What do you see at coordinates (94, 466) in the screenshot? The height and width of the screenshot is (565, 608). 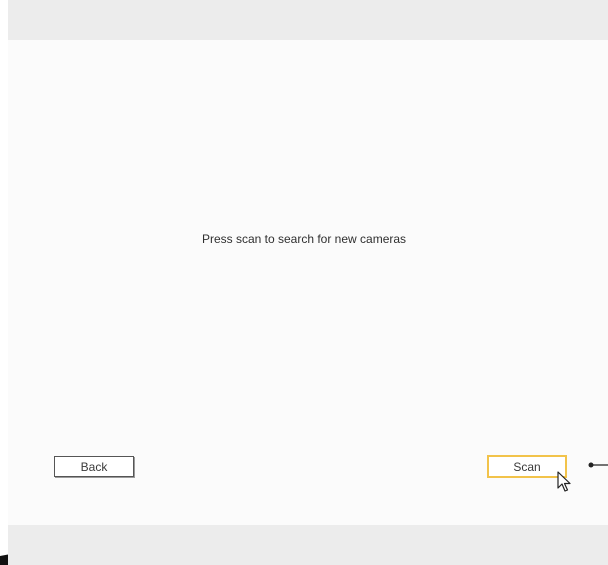 I see `back-button: Back` at bounding box center [94, 466].